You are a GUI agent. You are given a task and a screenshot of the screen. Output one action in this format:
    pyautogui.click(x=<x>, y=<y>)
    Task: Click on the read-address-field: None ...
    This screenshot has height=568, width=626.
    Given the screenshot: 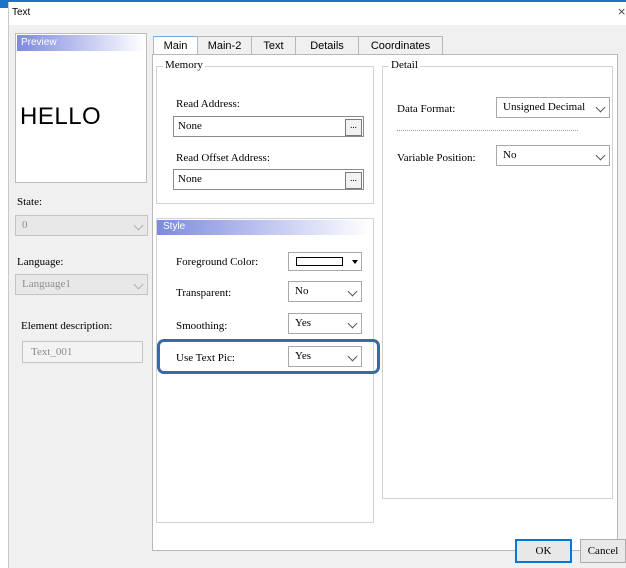 What is the action you would take?
    pyautogui.click(x=268, y=126)
    